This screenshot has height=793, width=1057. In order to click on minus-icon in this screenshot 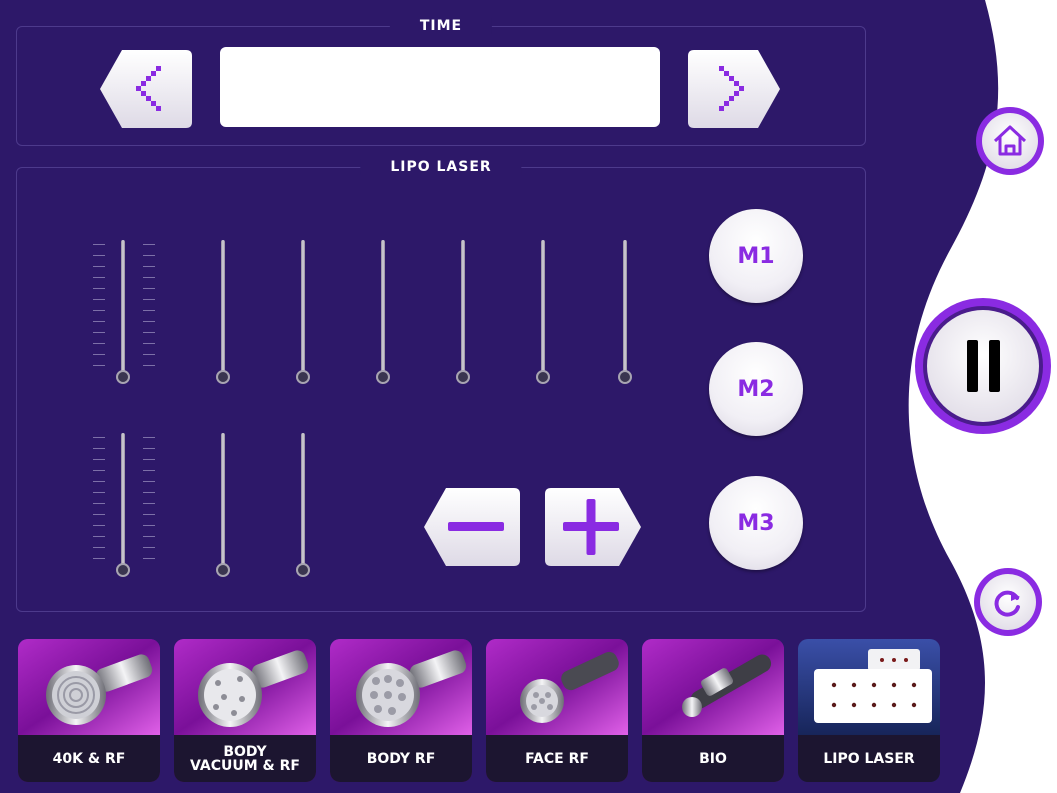, I will do `click(476, 526)`.